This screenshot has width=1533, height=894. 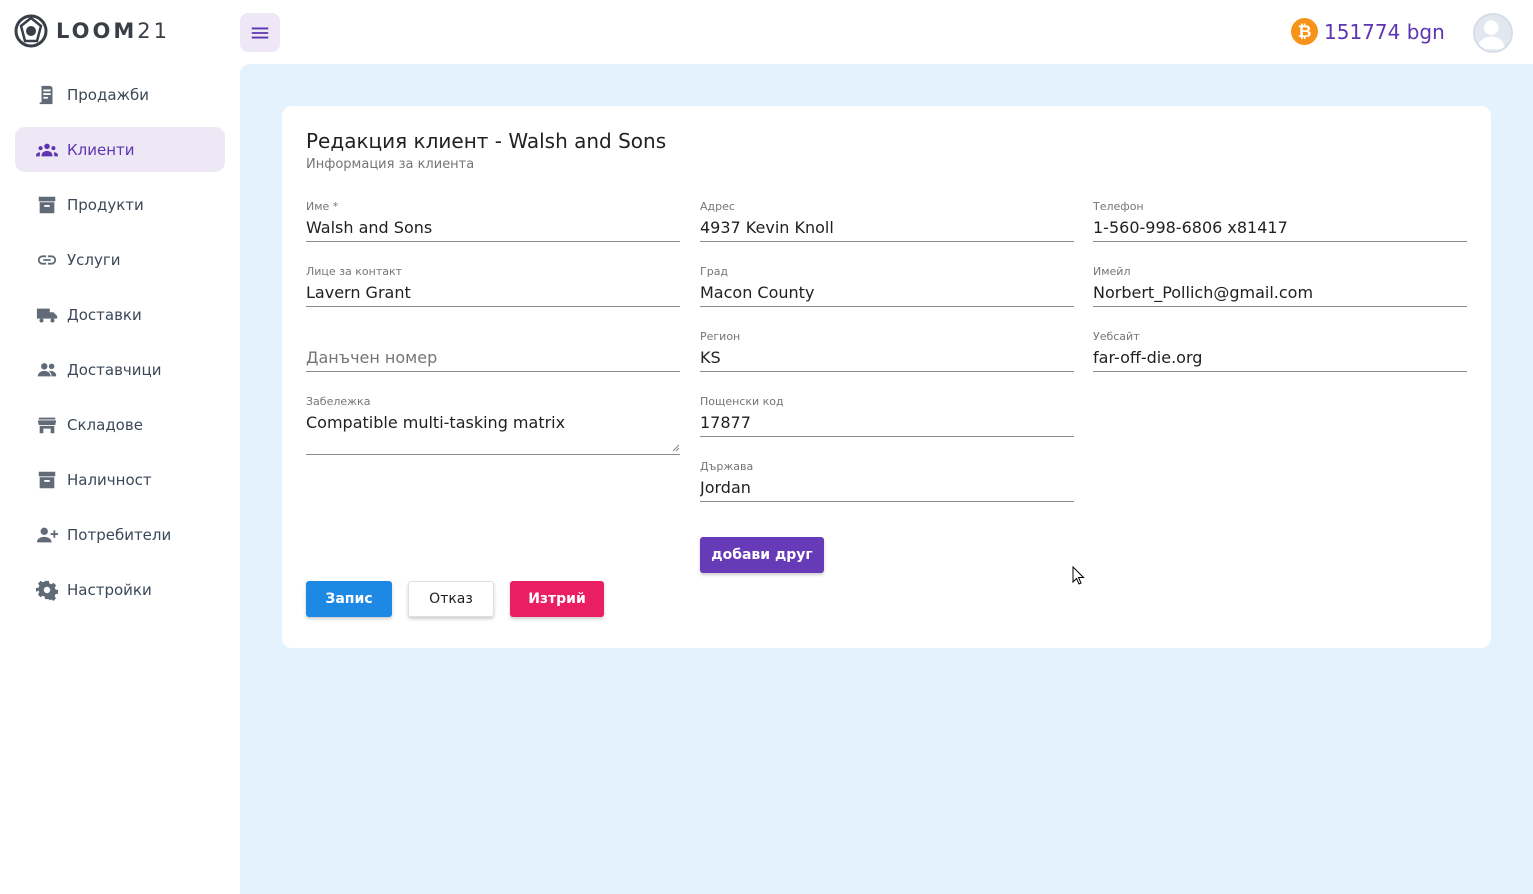 What do you see at coordinates (1280, 357) in the screenshot?
I see `website-input` at bounding box center [1280, 357].